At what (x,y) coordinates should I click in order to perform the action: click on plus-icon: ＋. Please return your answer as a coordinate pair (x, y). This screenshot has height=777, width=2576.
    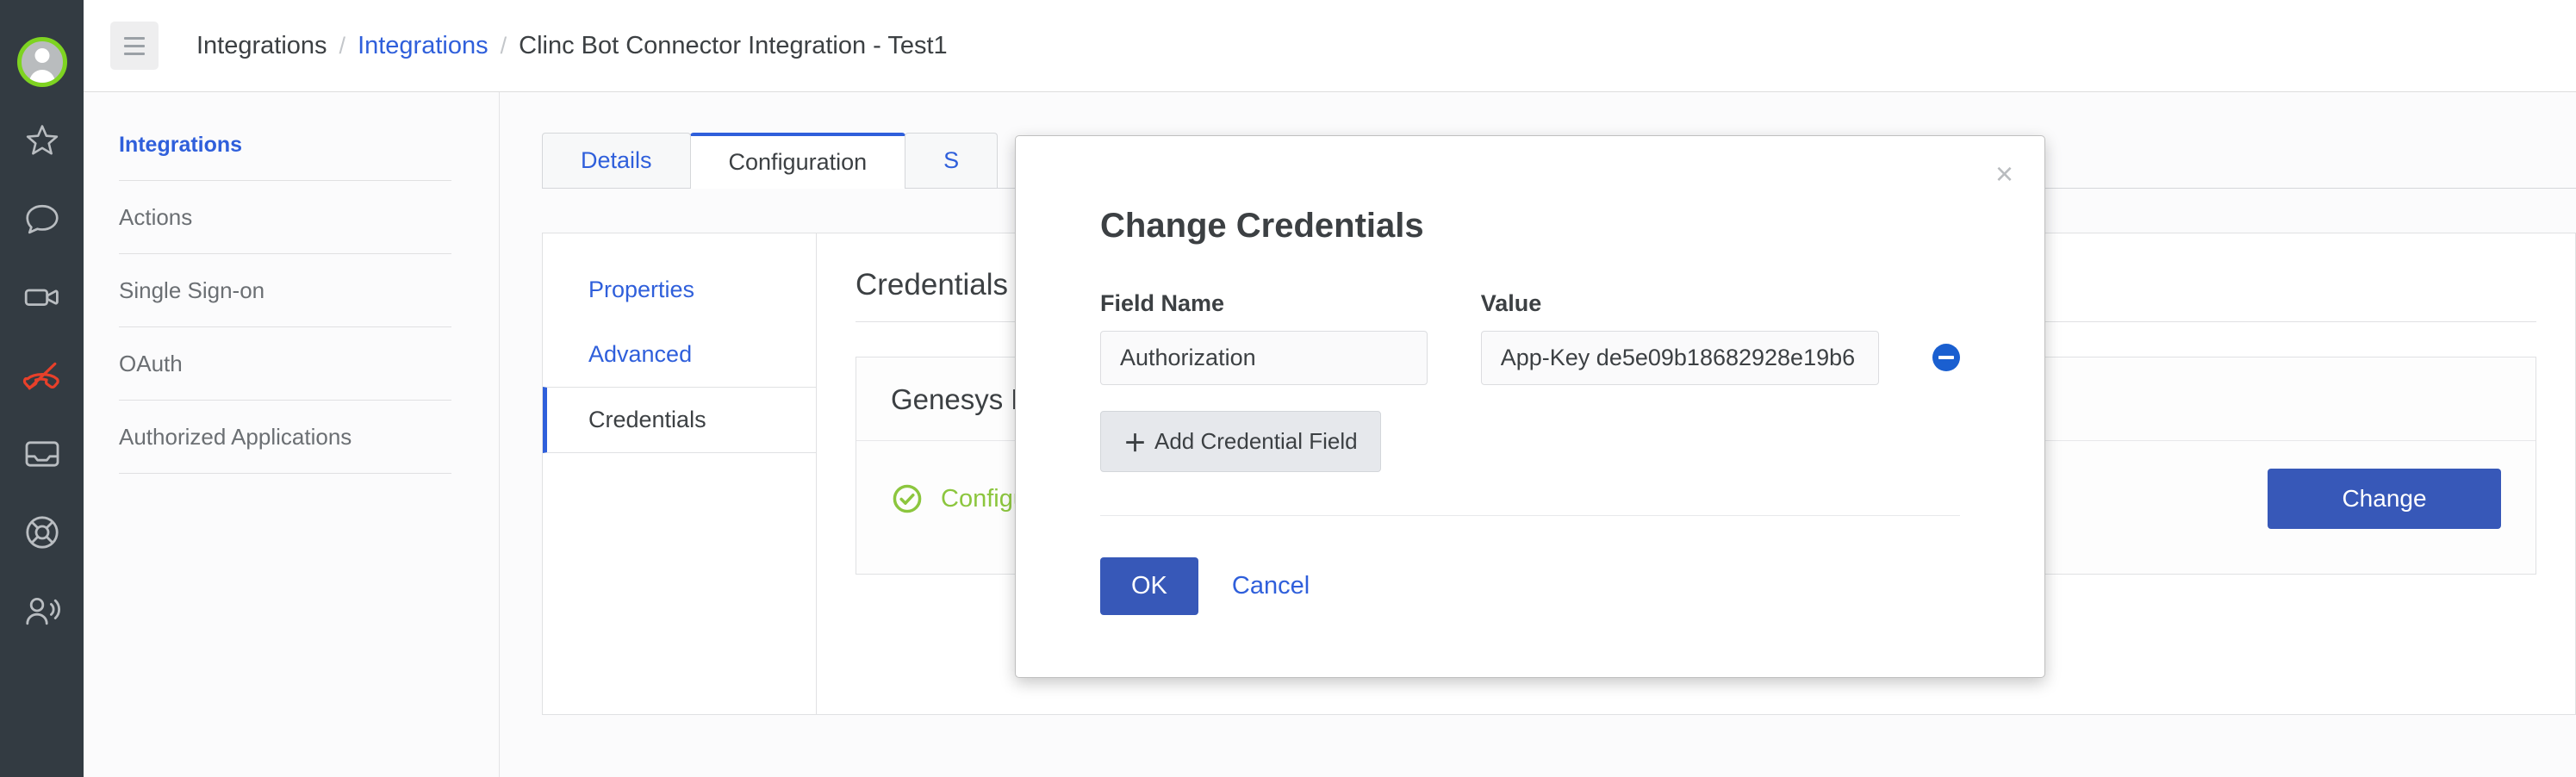
    Looking at the image, I should click on (1135, 444).